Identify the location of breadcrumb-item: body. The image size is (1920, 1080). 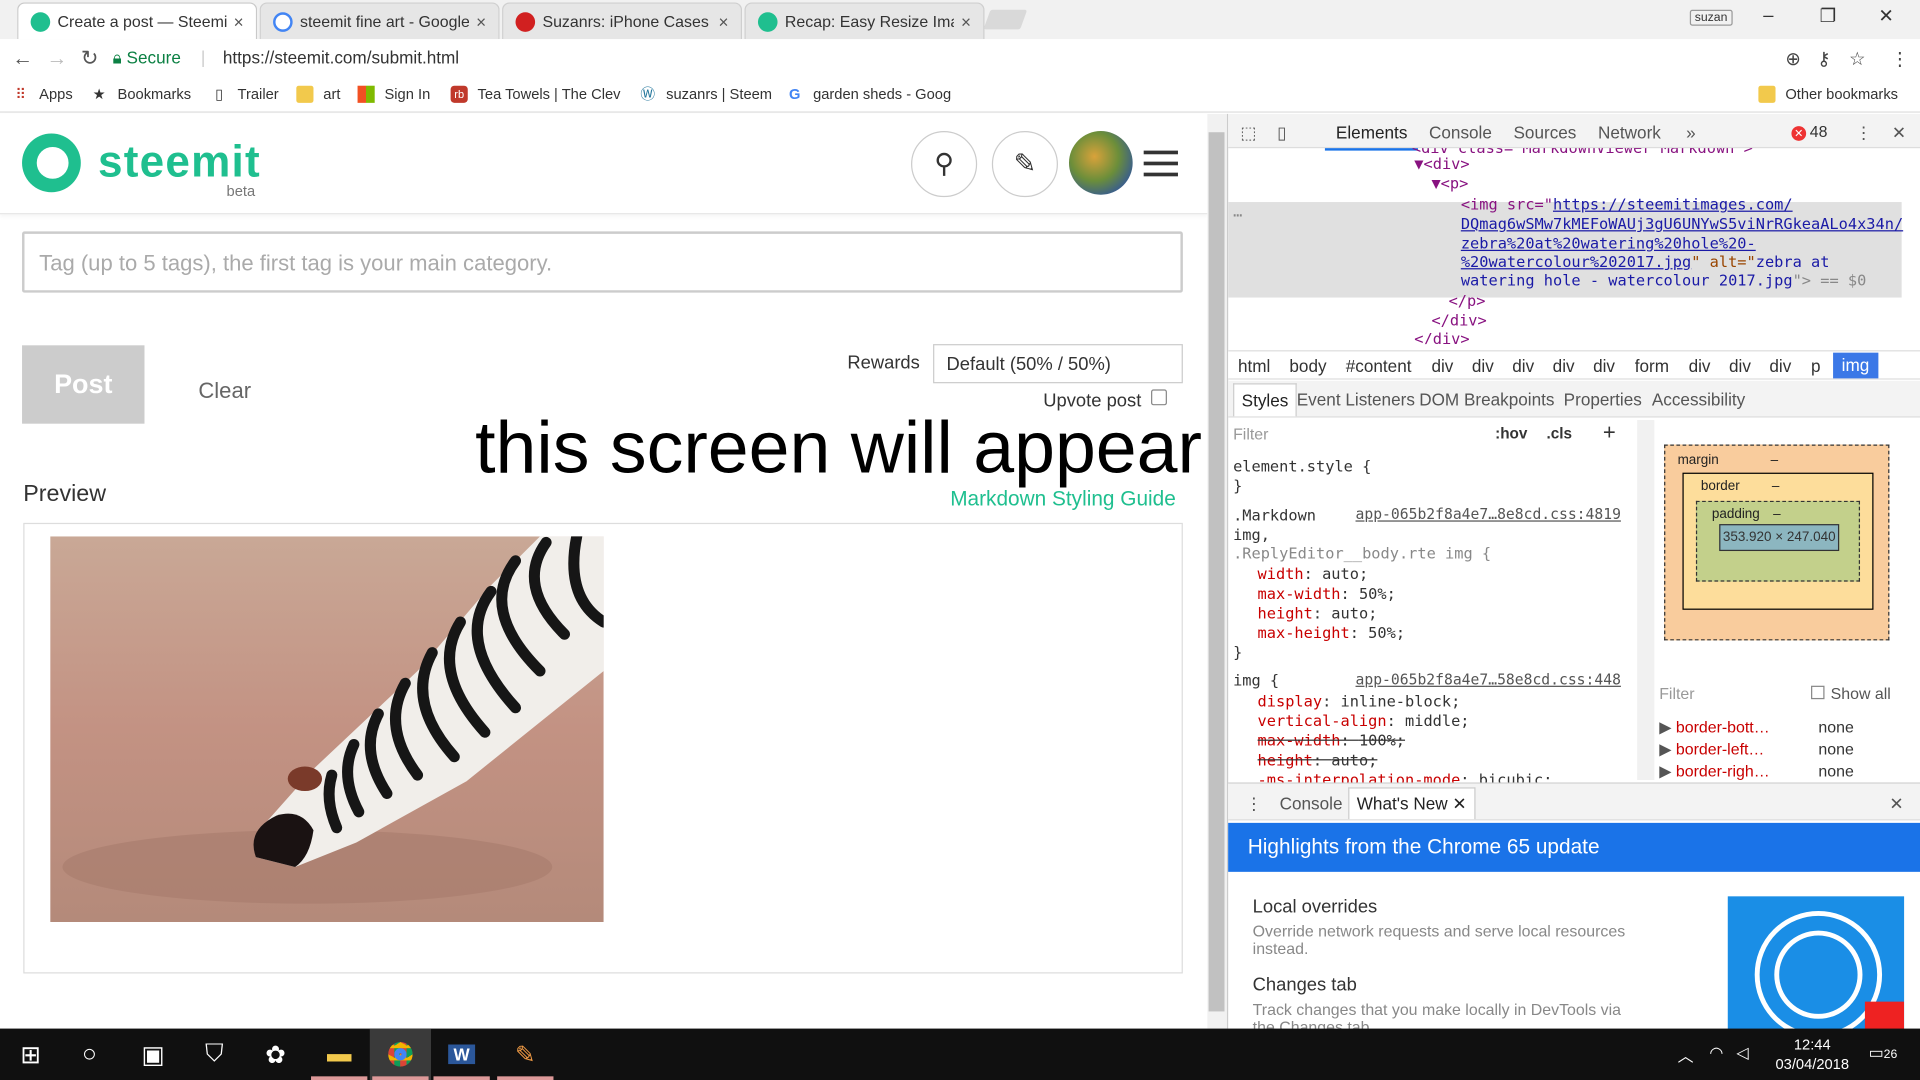
(1307, 366).